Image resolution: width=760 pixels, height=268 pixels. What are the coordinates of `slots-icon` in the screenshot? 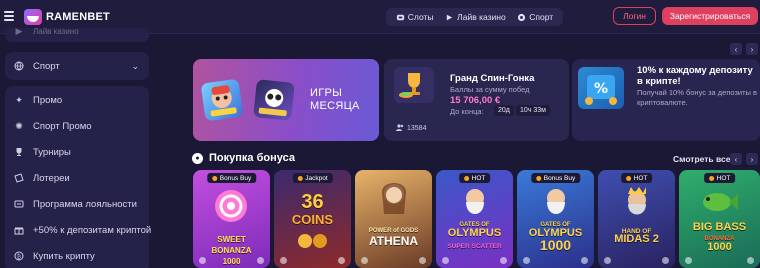 It's located at (400, 17).